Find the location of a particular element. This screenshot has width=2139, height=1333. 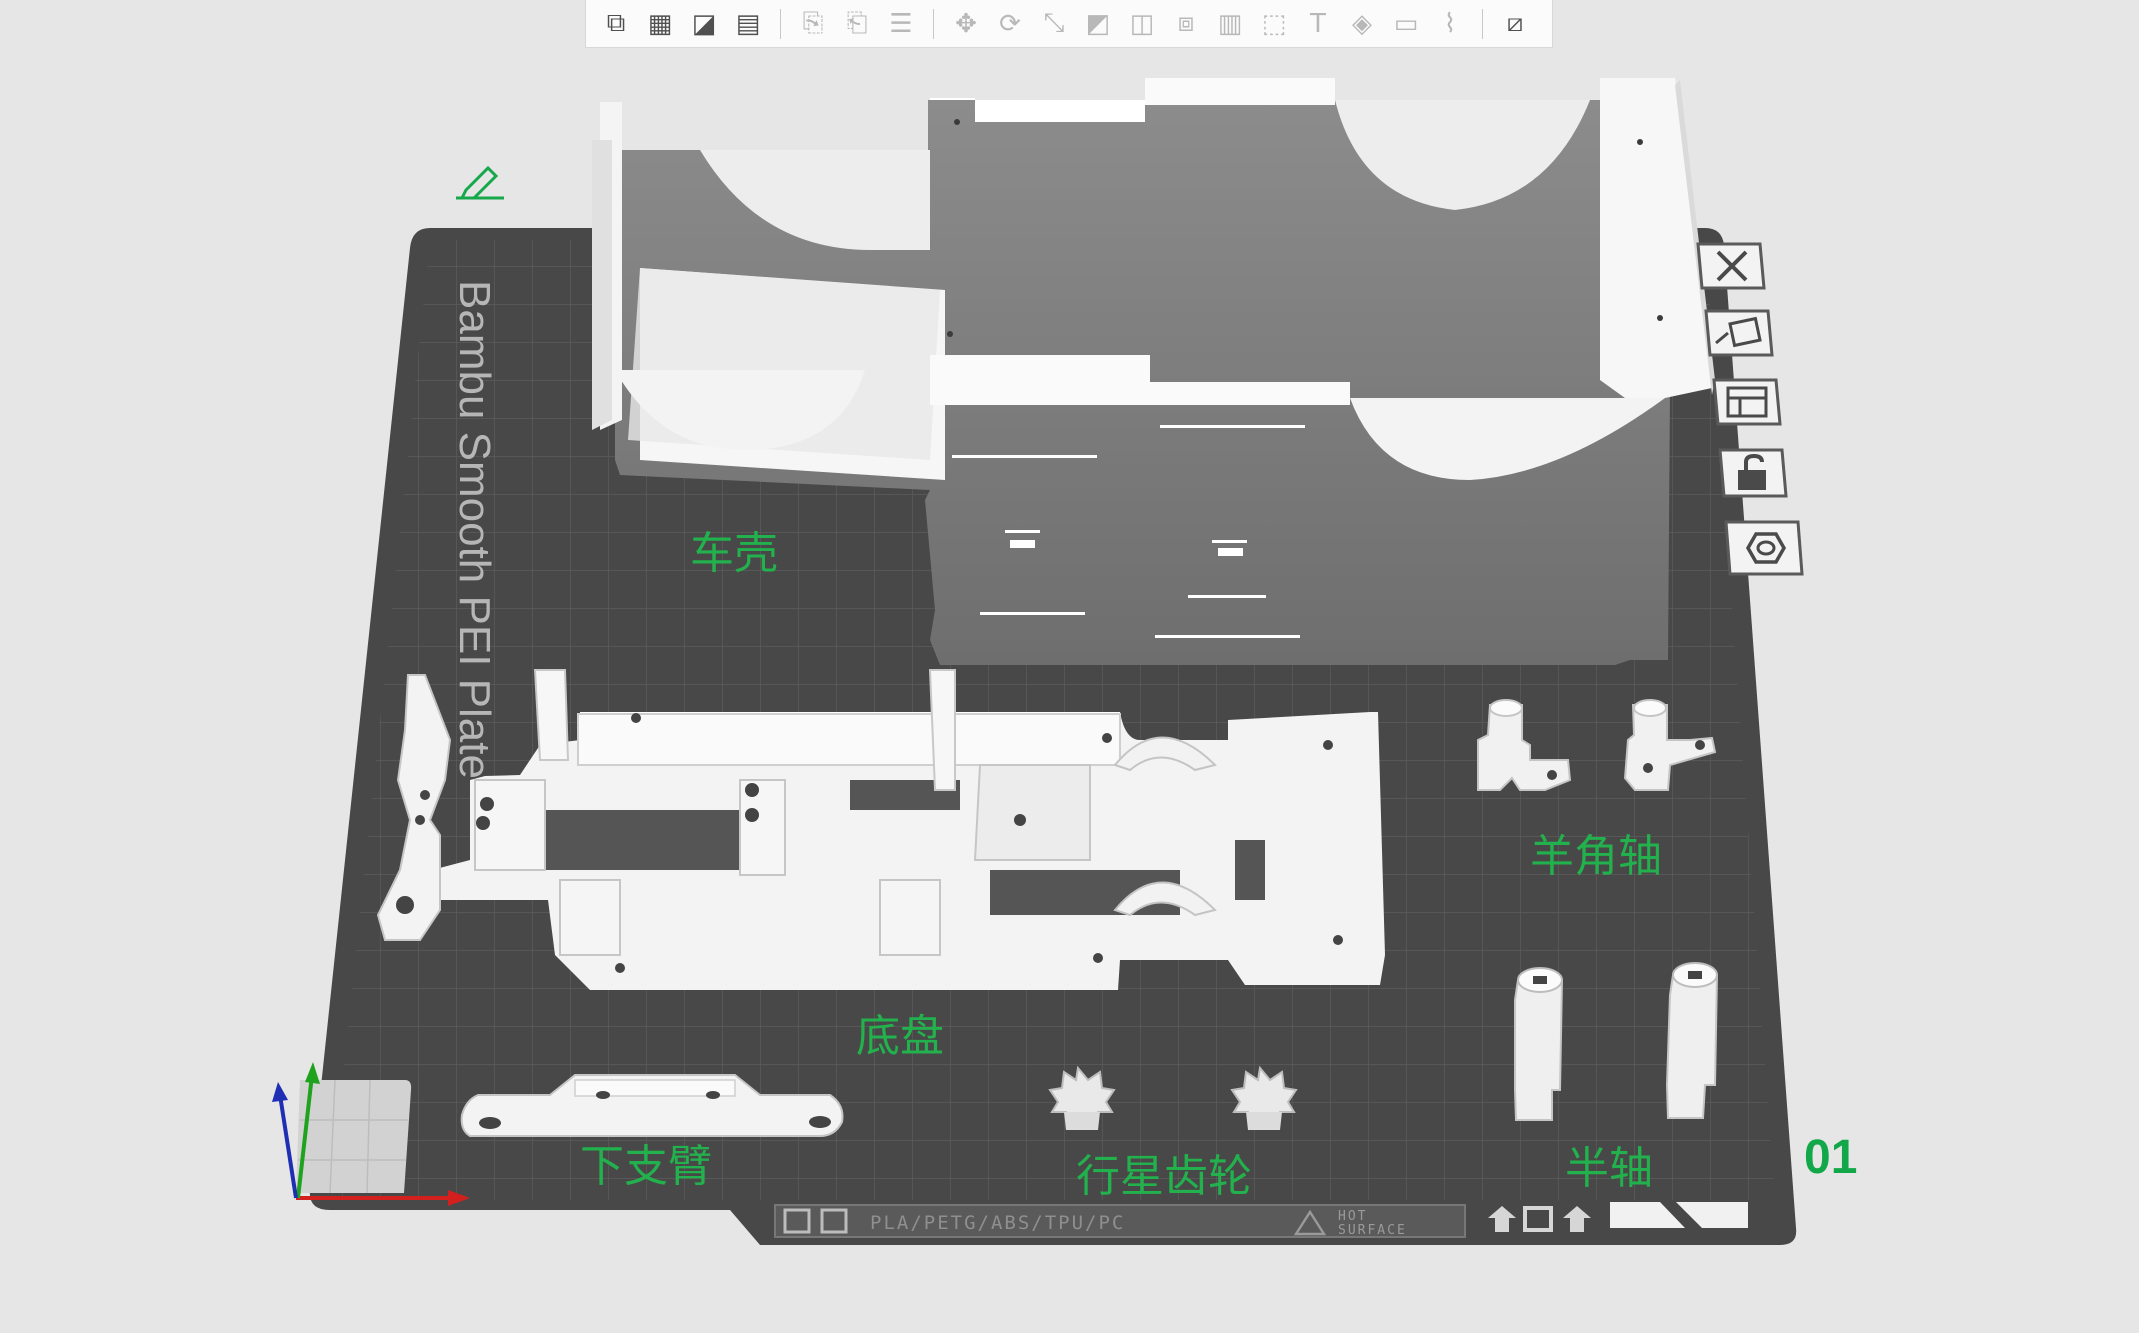

label-planet-gear: 行星齿轮 is located at coordinates (1164, 1176).